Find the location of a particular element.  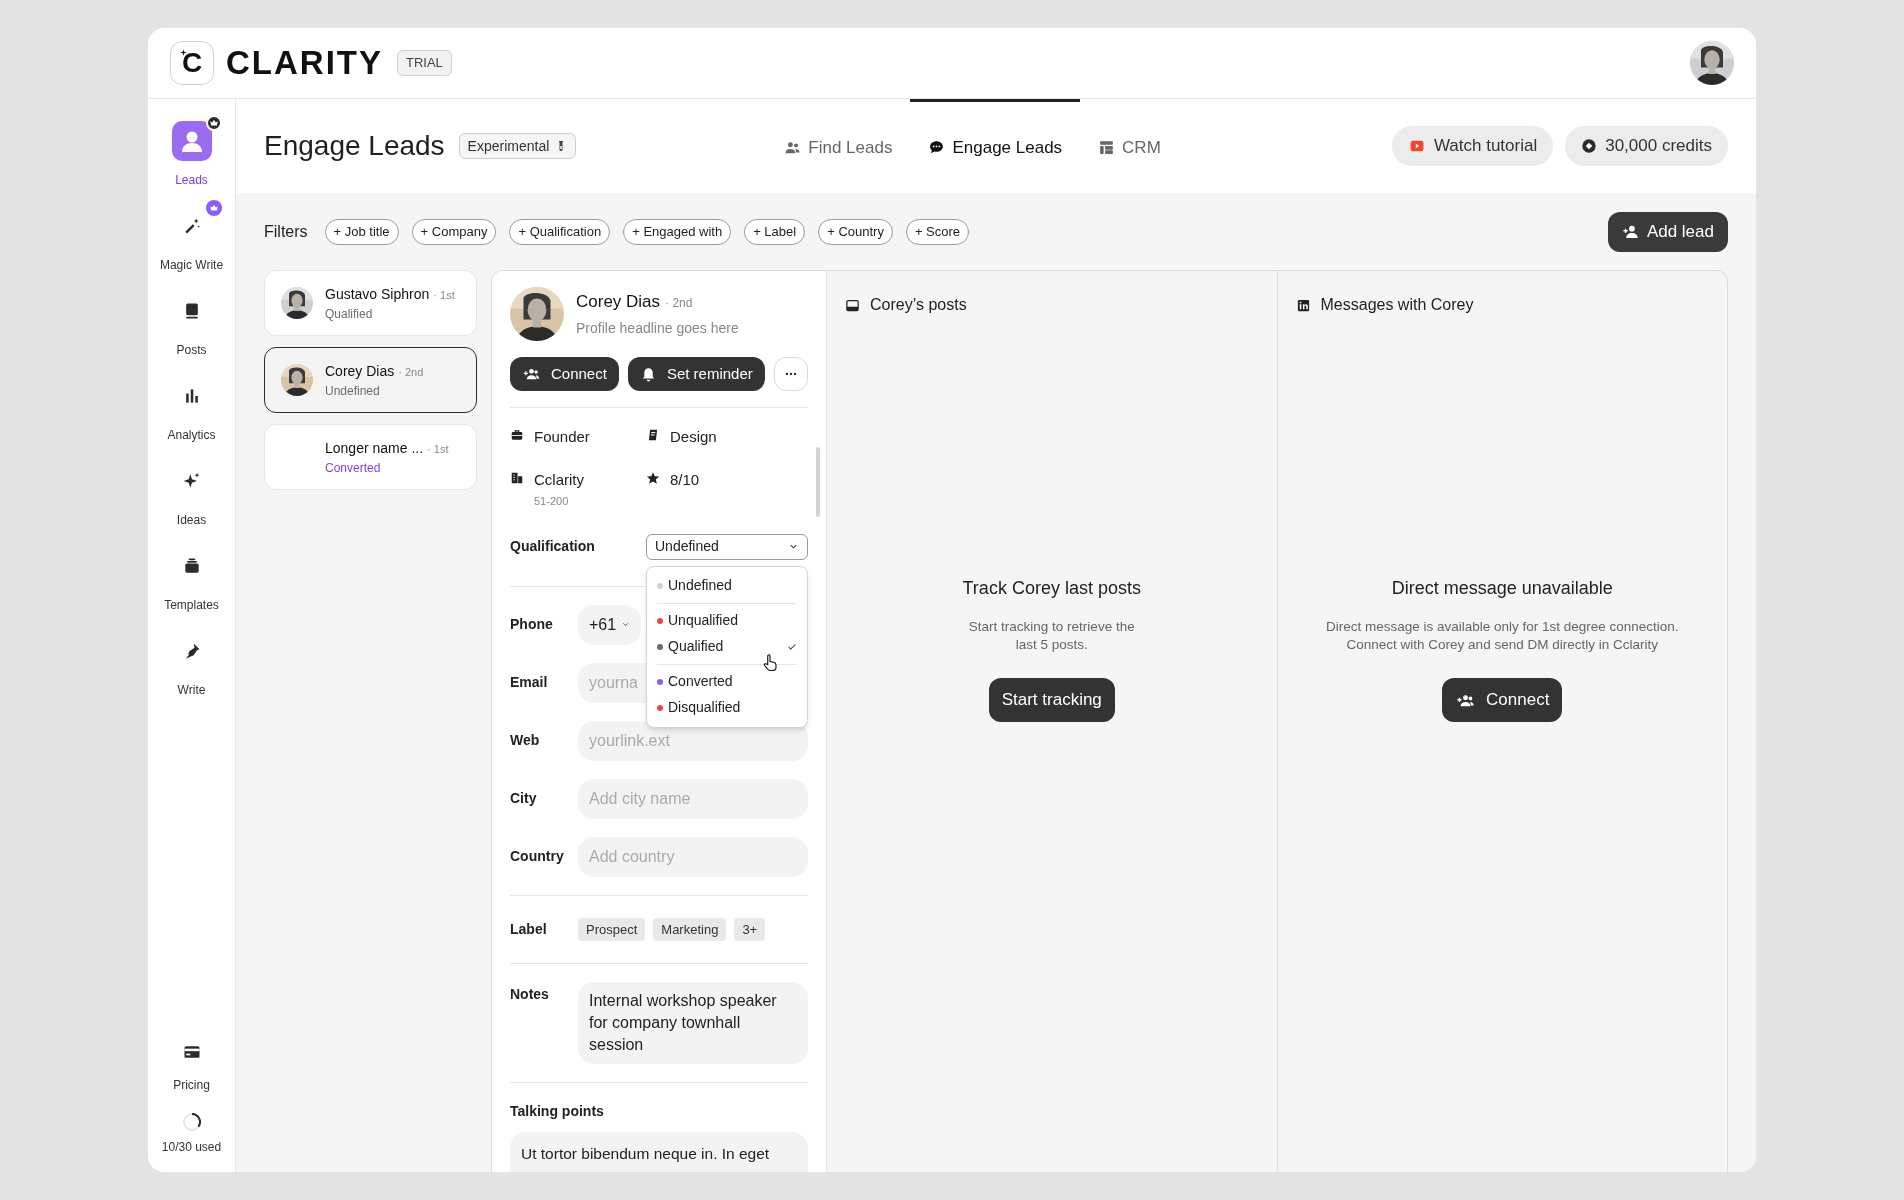

field-label: Label is located at coordinates (529, 929).